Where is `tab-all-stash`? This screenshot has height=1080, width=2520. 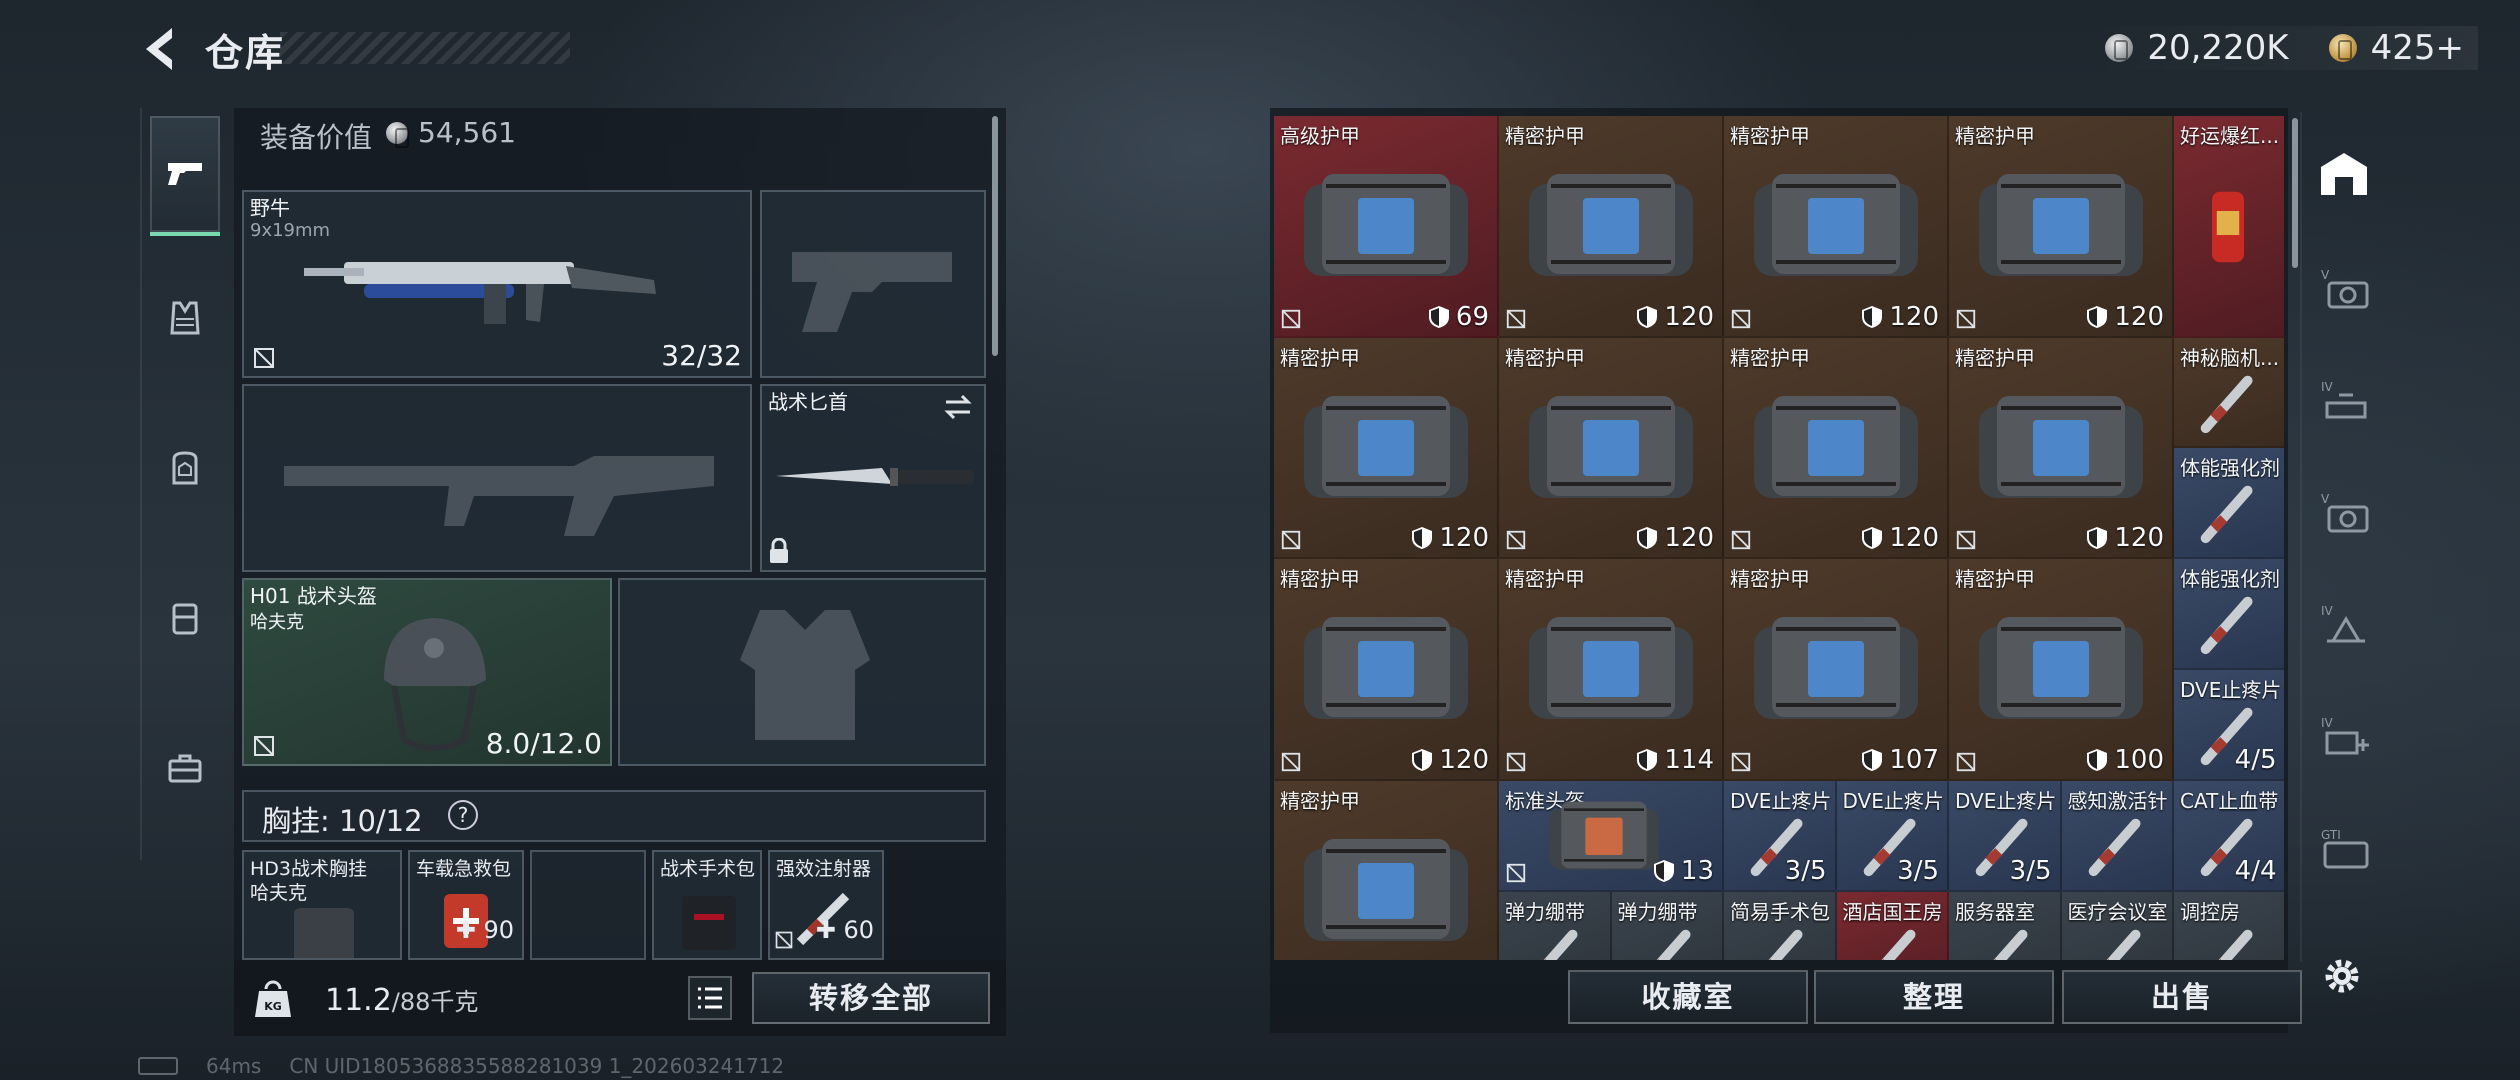
tab-all-stash is located at coordinates (2344, 174).